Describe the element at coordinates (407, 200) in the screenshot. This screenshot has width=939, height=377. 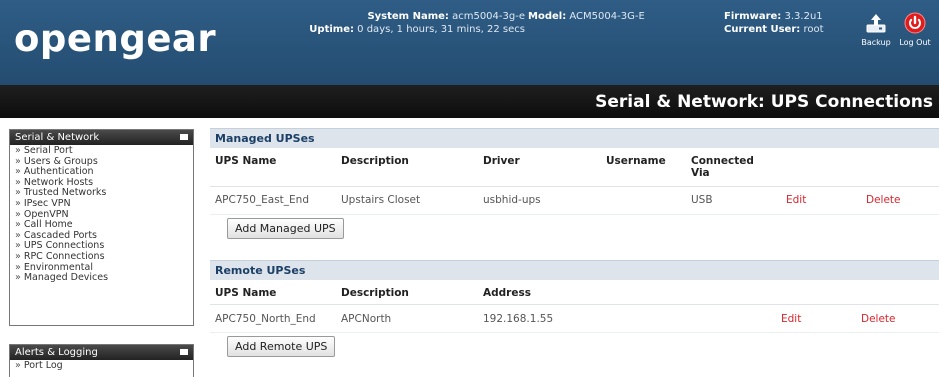
I see `description-cell: Upstairs Closet` at that location.